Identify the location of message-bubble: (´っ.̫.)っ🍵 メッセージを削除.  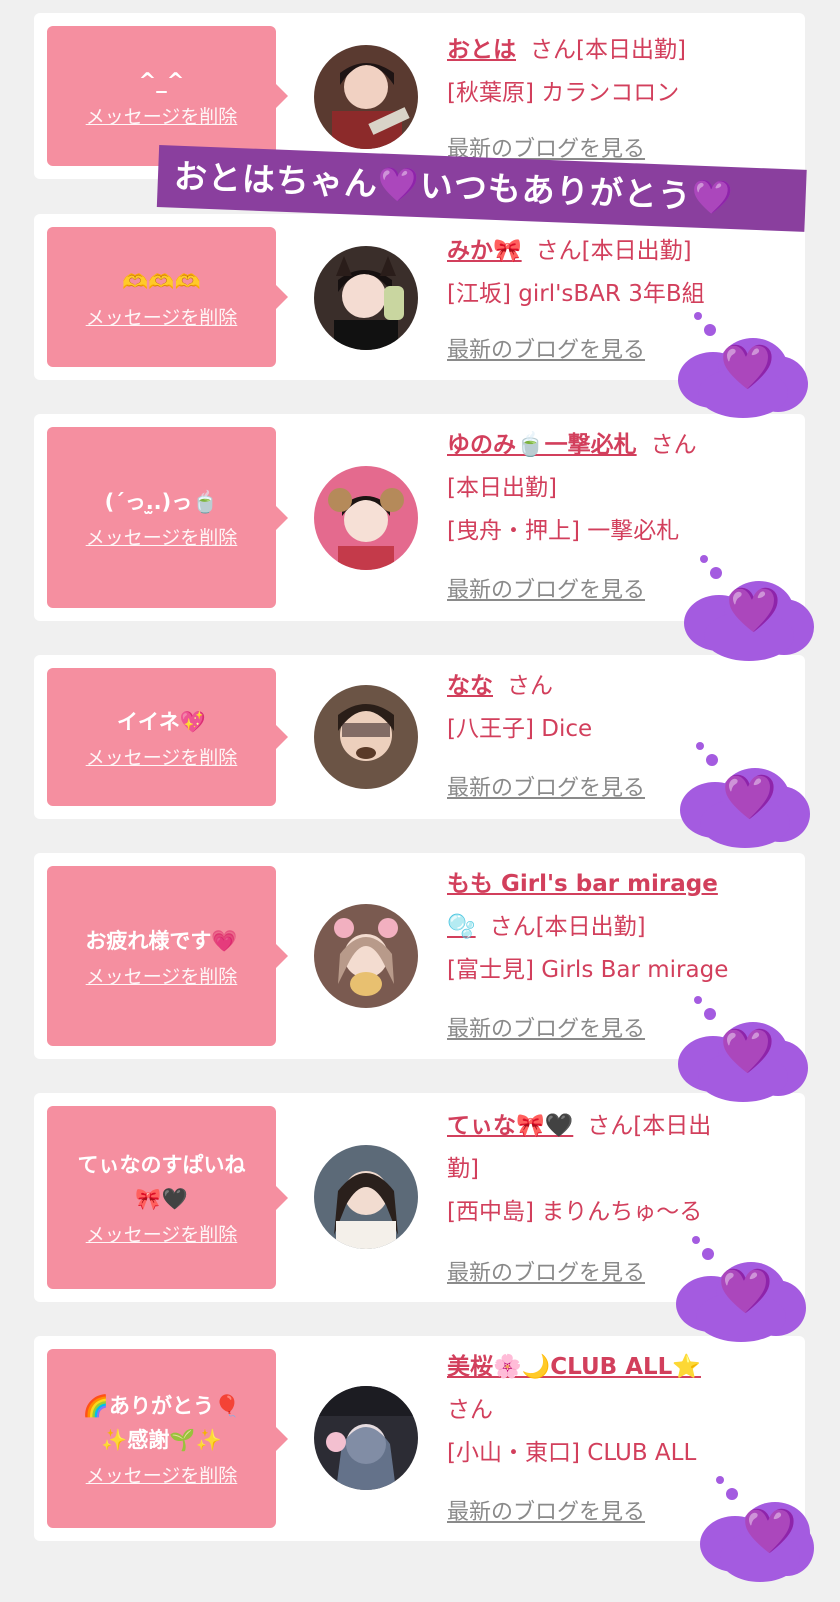
(167, 517).